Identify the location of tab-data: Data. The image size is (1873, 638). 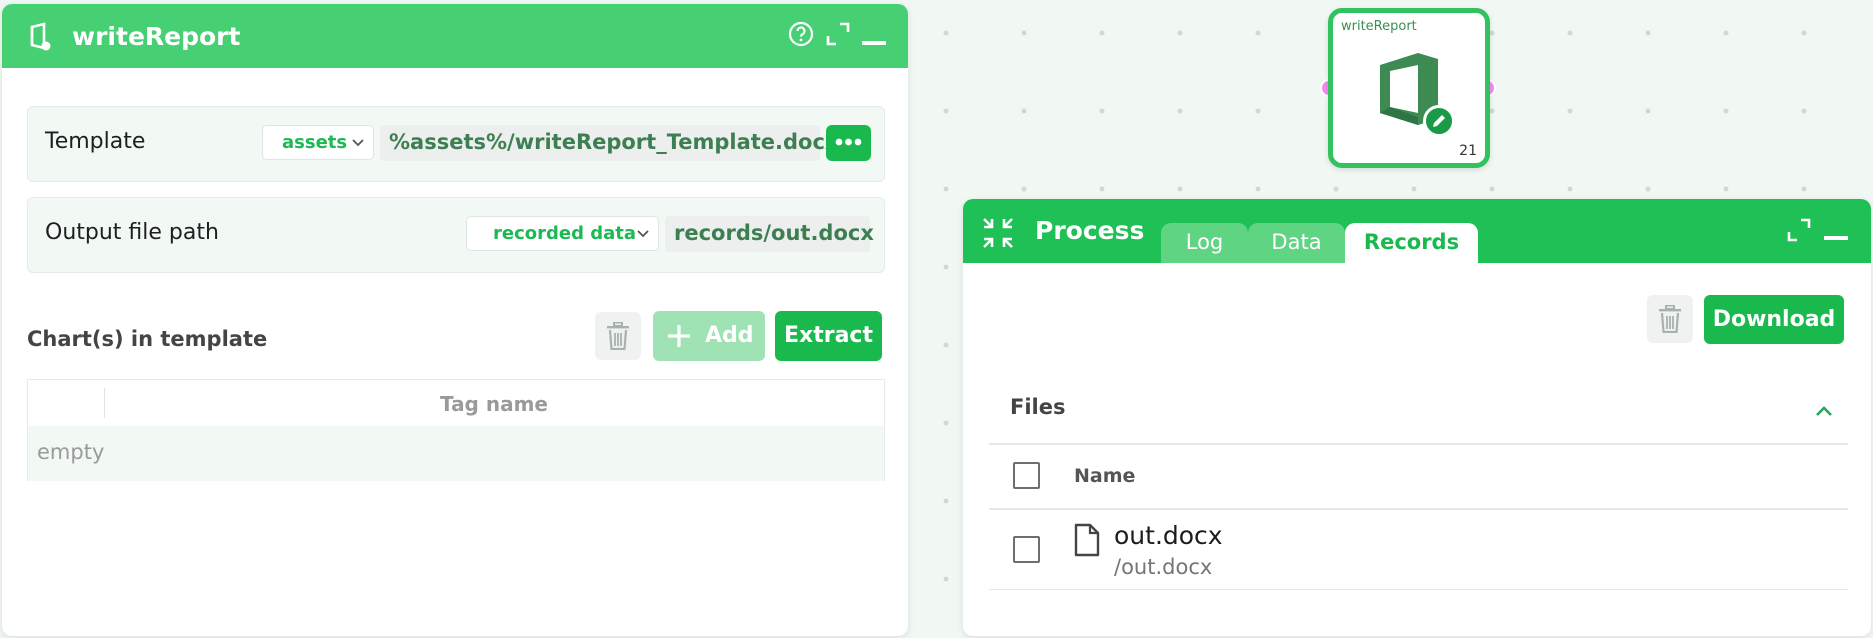
(1296, 243).